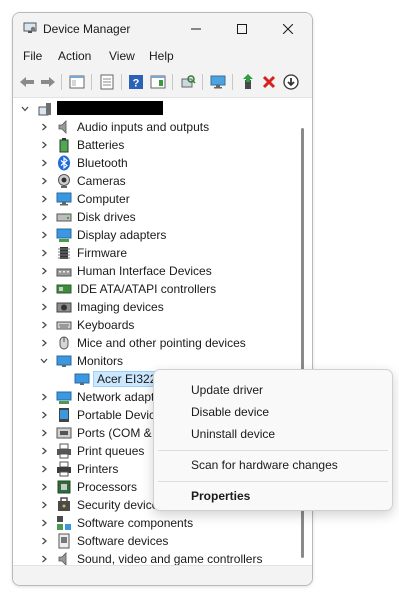 The image size is (399, 600). What do you see at coordinates (64, 469) in the screenshot?
I see `printer-icon` at bounding box center [64, 469].